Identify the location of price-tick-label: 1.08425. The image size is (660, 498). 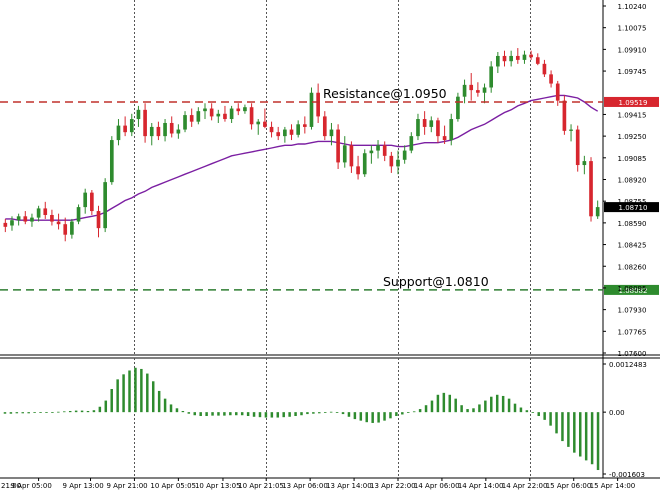
(632, 246).